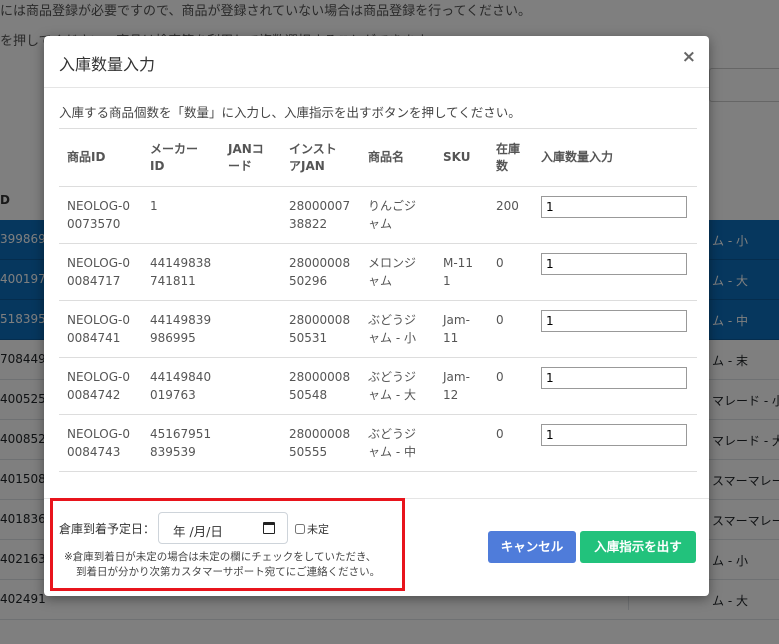  Describe the element at coordinates (240, 165) in the screenshot. I see `header-text: ード` at that location.